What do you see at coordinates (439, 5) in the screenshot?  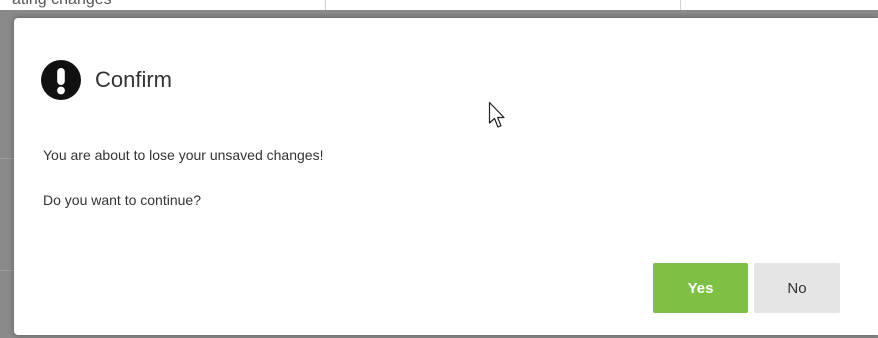 I see `background-page: ating changes` at bounding box center [439, 5].